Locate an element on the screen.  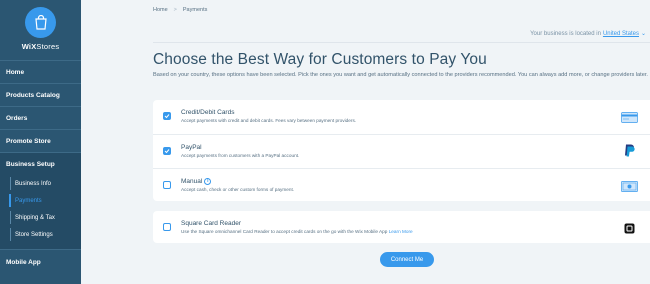
nav-item-business-setup: Business Setup is located at coordinates (40, 163).